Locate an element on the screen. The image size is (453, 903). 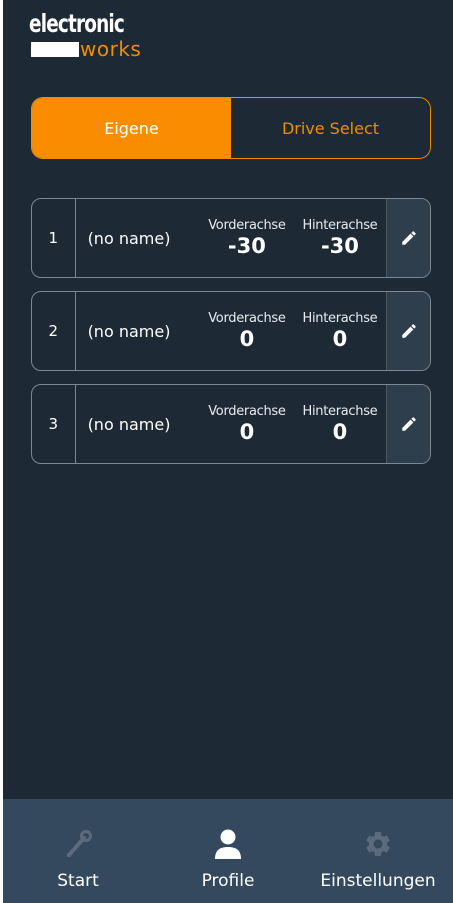
brand-line1: electronic is located at coordinates (77, 23).